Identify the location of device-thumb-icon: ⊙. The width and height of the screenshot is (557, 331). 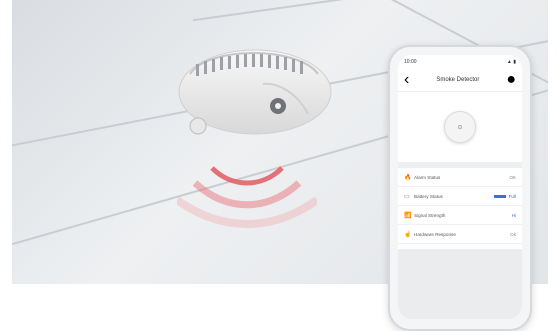
(460, 127).